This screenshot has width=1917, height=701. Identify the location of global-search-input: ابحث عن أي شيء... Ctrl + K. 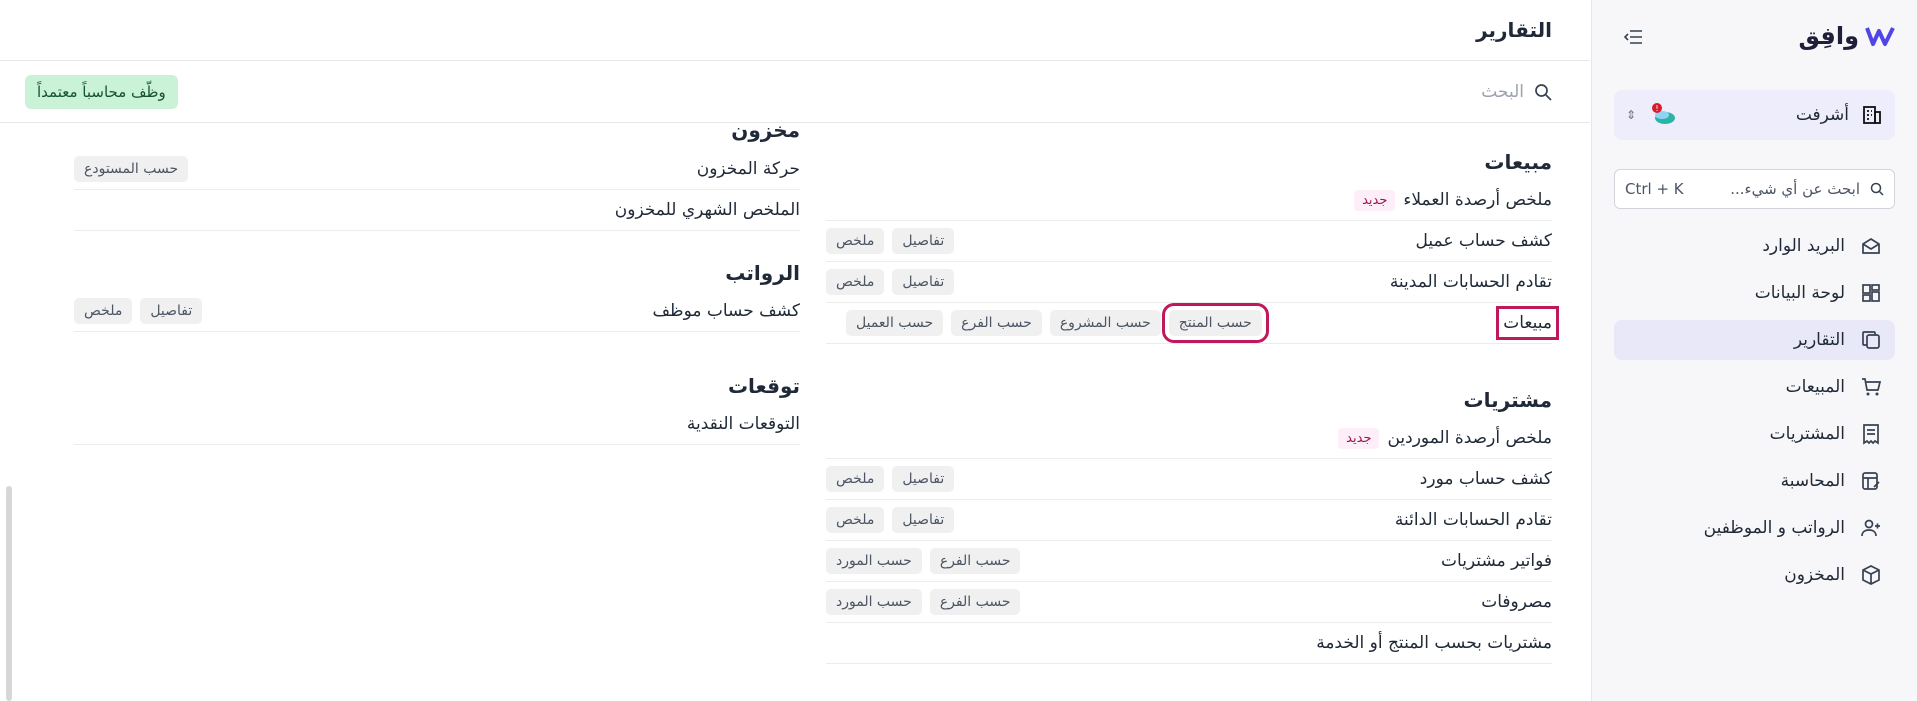
(1754, 189).